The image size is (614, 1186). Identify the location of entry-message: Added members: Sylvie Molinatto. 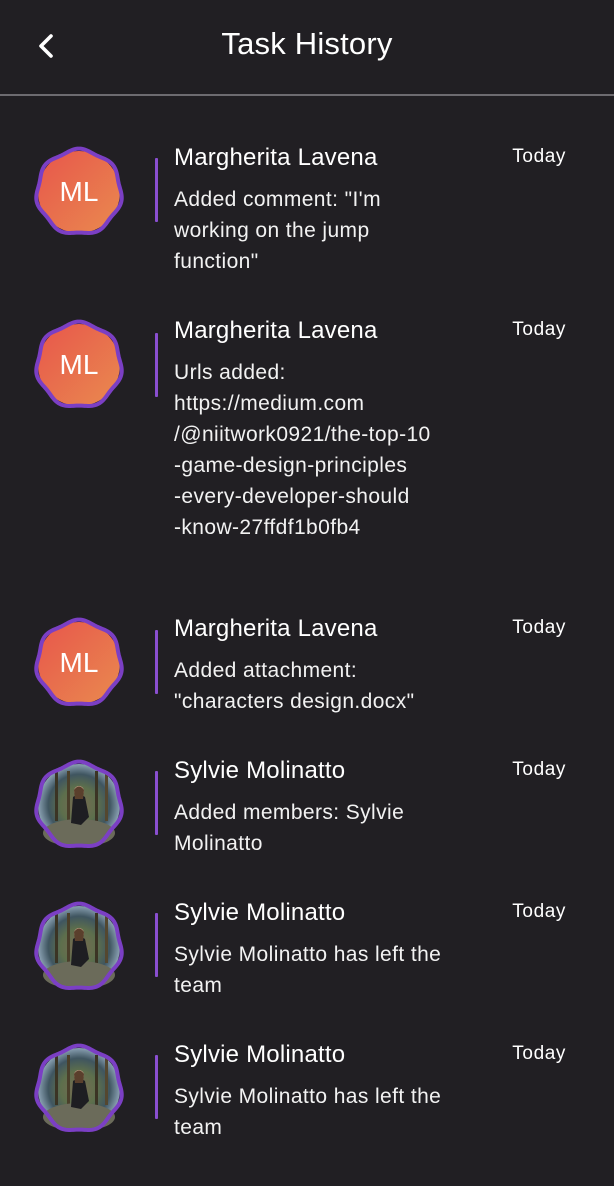
(289, 828).